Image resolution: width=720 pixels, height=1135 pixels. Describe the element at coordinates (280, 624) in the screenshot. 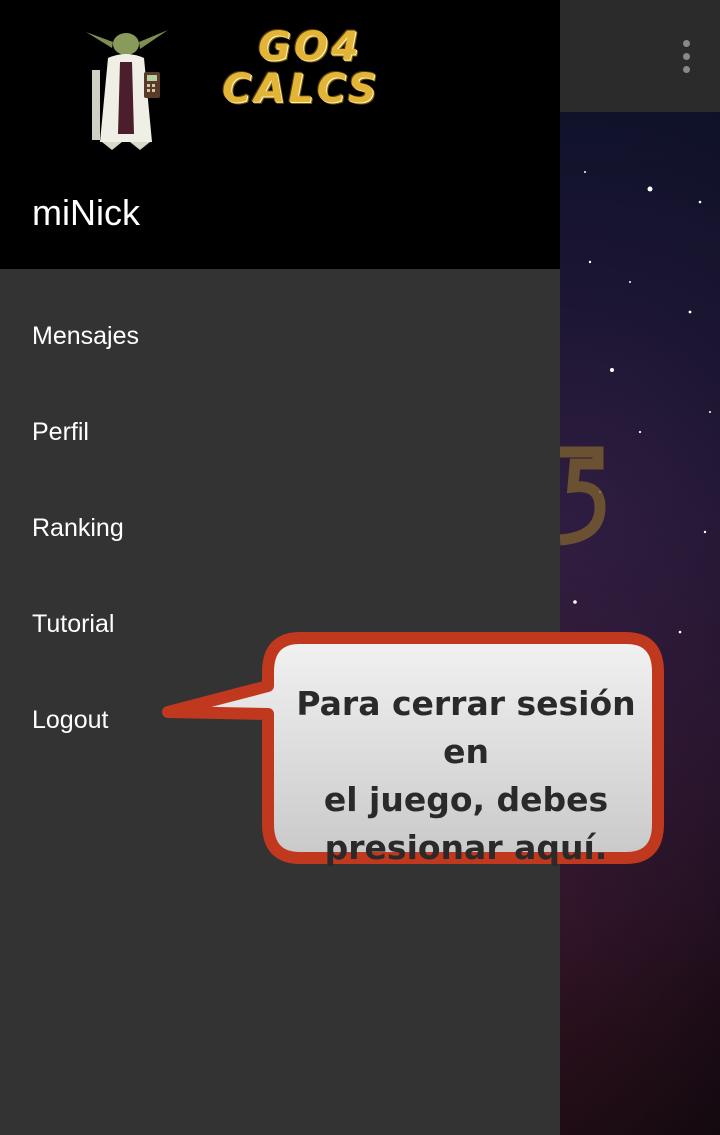

I see `menu-item-tutorial: Tutorial` at that location.